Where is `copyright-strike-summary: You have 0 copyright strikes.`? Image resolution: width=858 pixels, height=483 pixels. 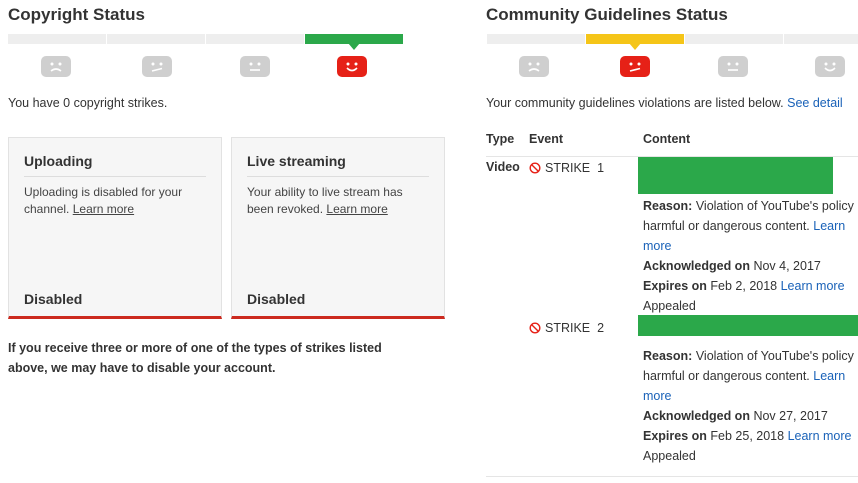
copyright-strike-summary: You have 0 copyright strikes. is located at coordinates (88, 103).